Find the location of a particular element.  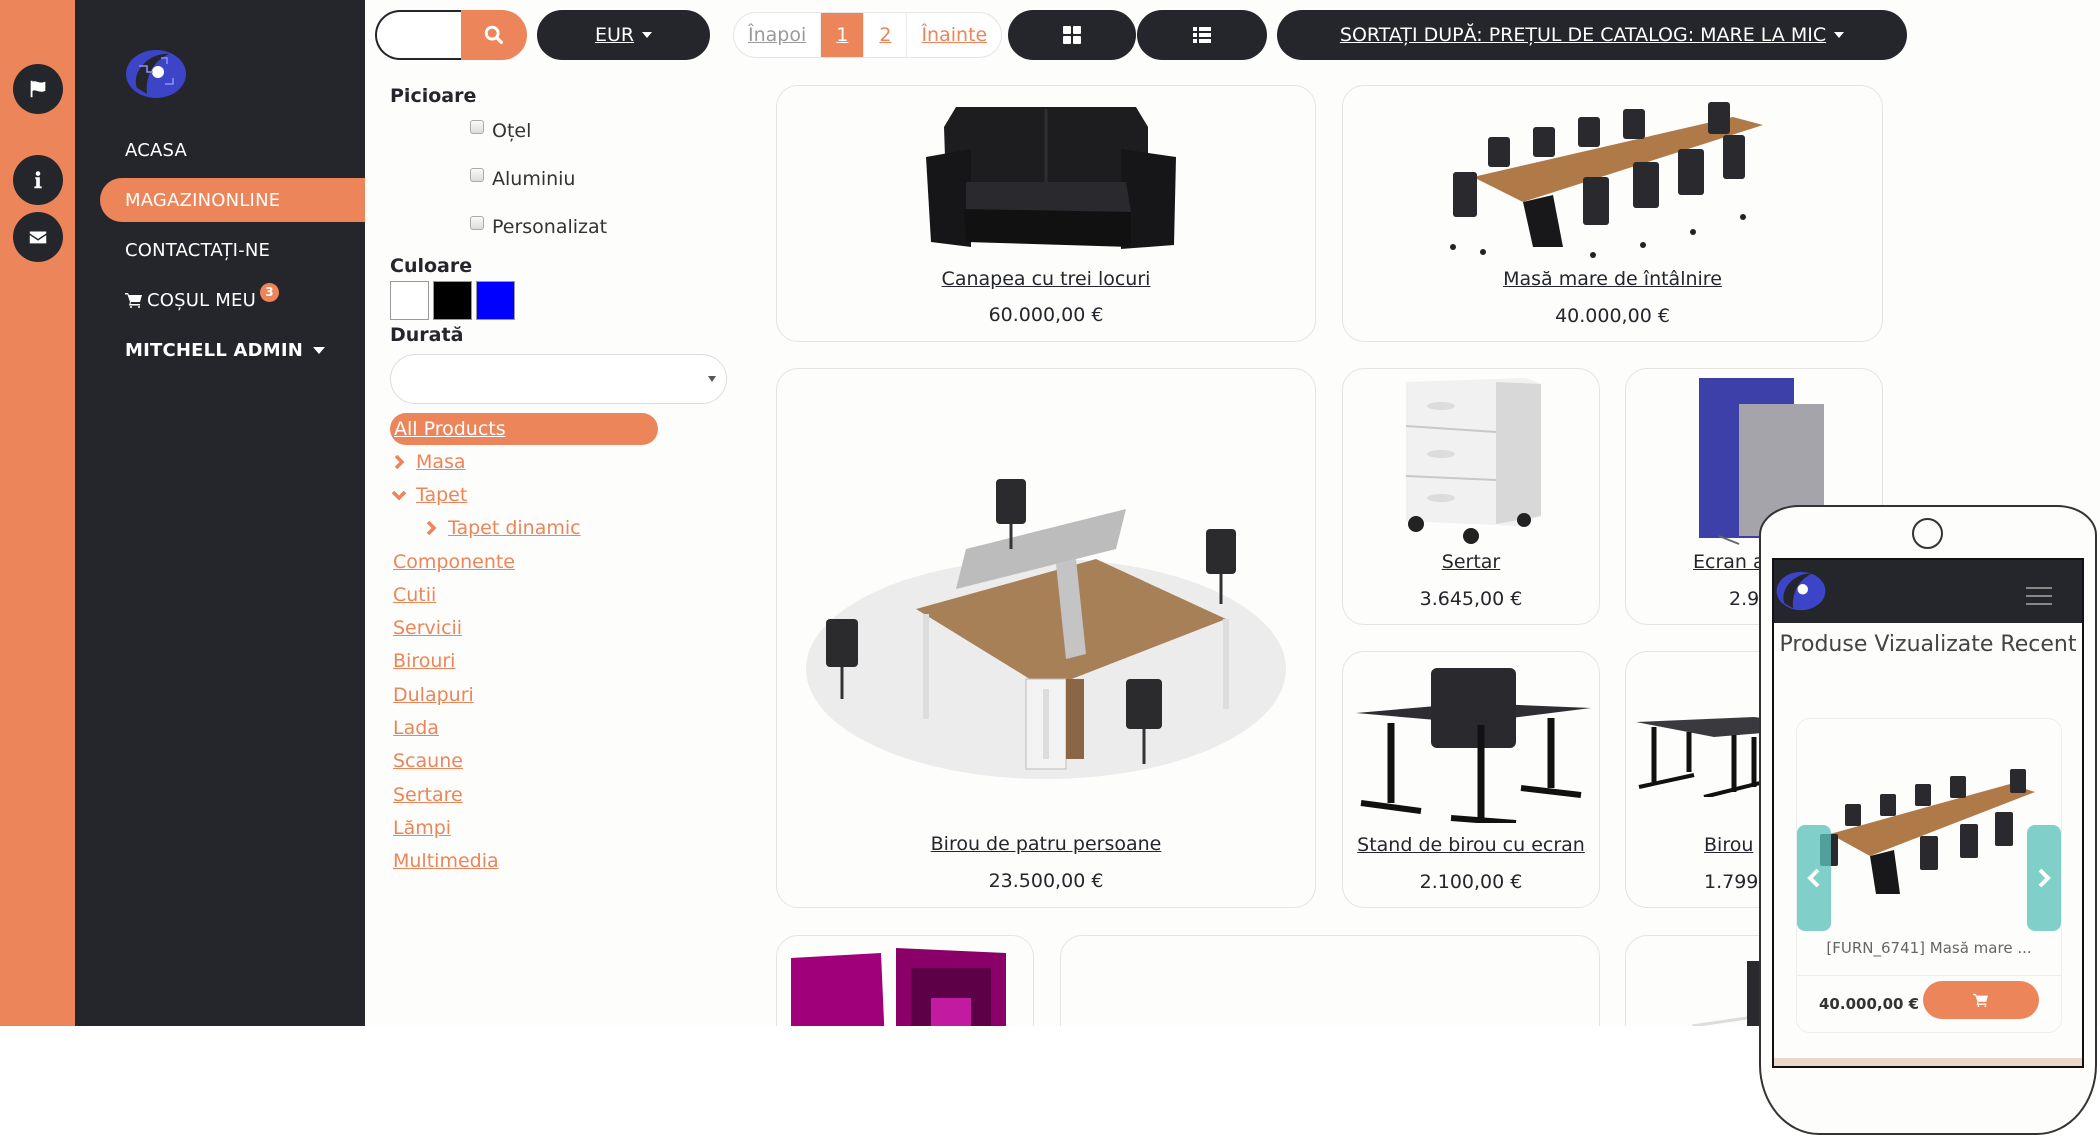

category-item: Tapet dinamic is located at coordinates (560, 528).